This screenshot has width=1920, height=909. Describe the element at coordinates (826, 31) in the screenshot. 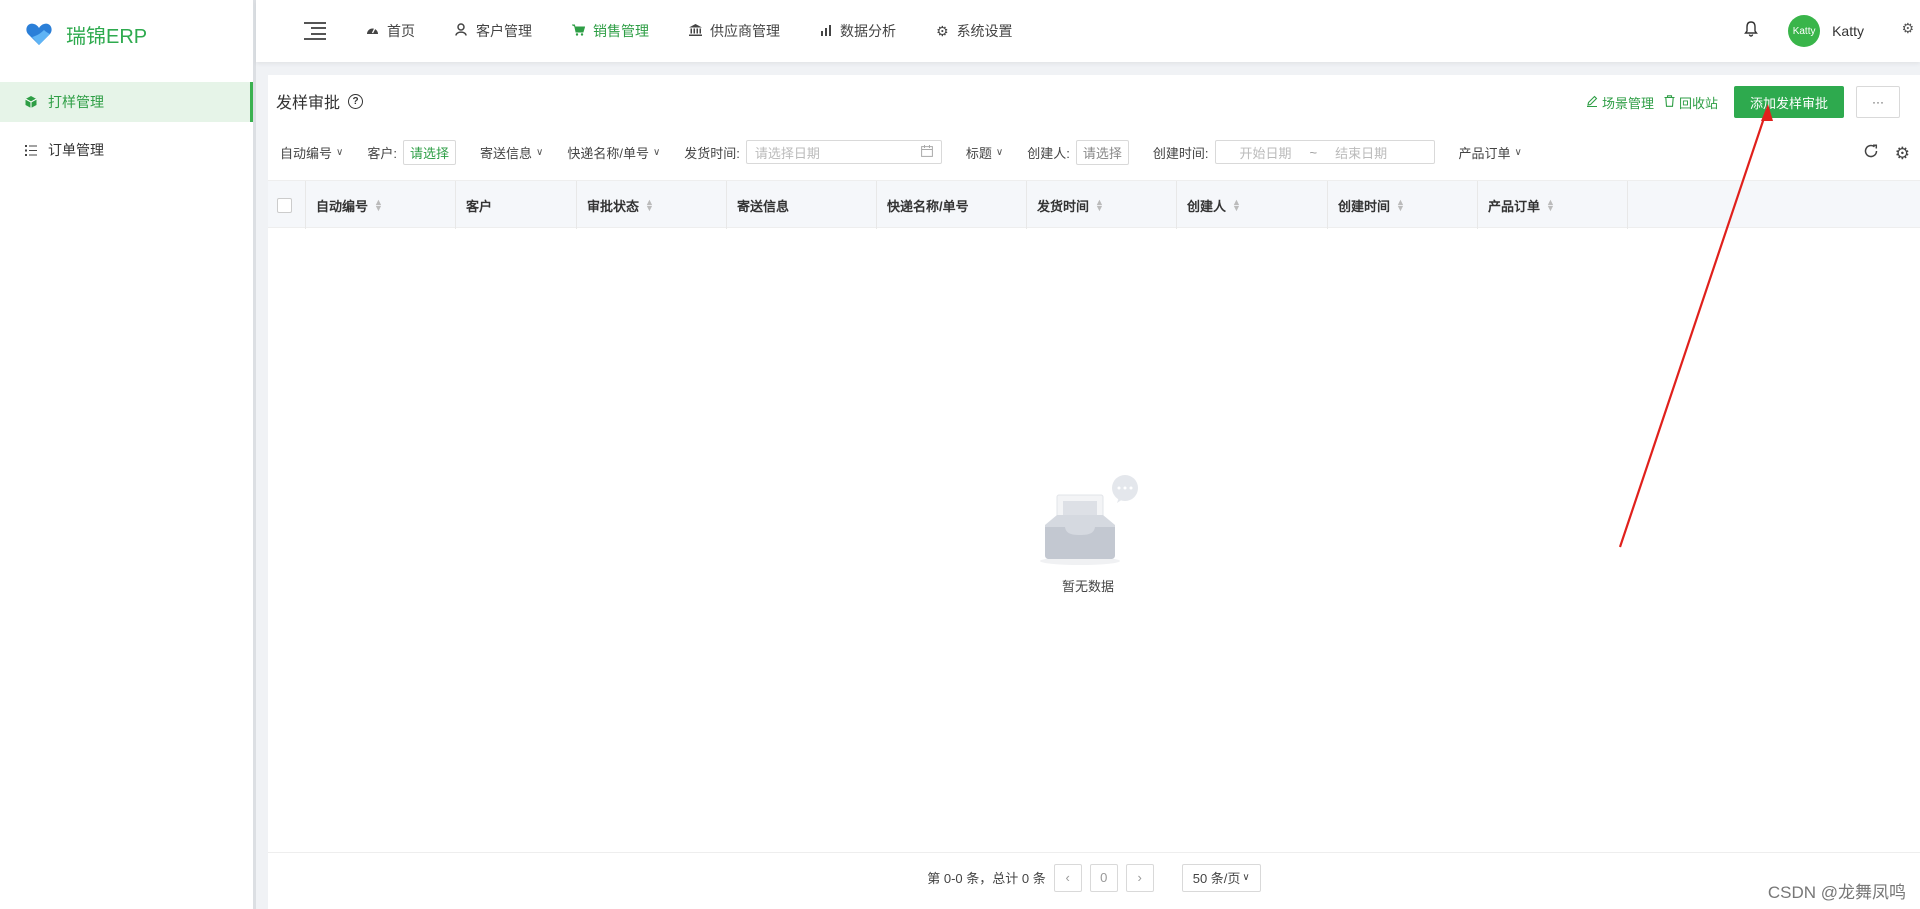

I see `chart-icon` at that location.